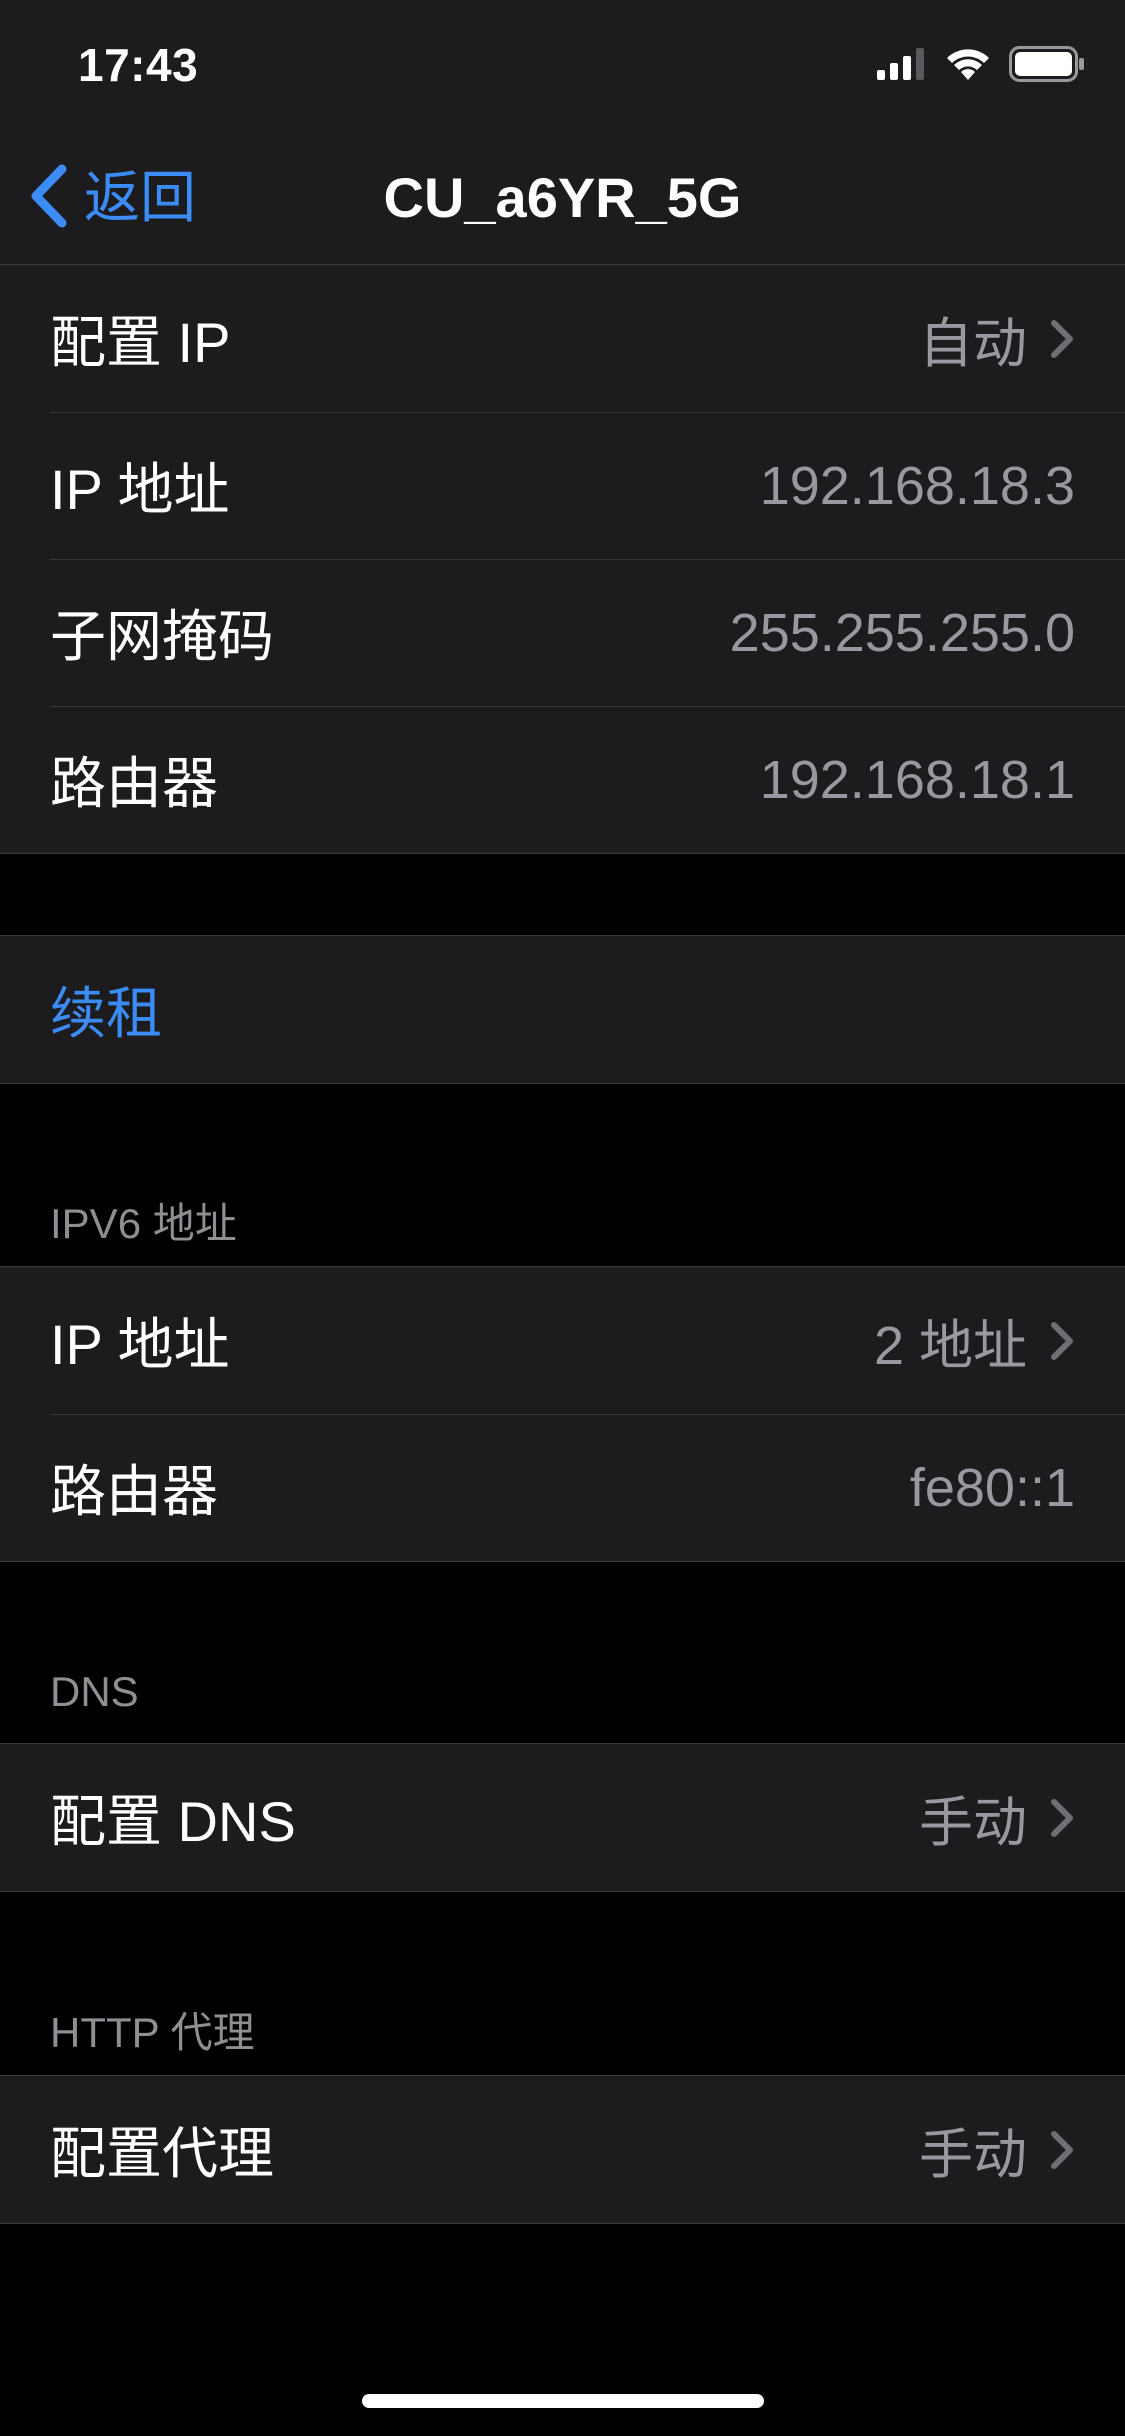  I want to click on subnet-mask-value: 255.255.255.0, so click(902, 632).